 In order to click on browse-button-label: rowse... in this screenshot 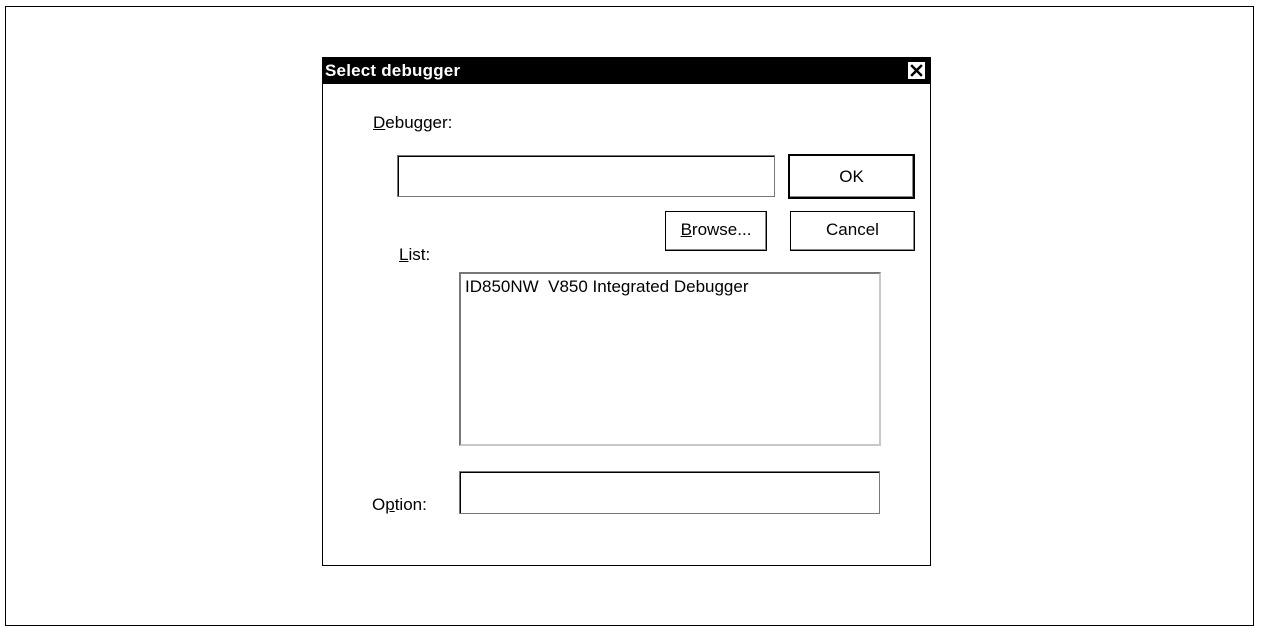, I will do `click(721, 229)`.